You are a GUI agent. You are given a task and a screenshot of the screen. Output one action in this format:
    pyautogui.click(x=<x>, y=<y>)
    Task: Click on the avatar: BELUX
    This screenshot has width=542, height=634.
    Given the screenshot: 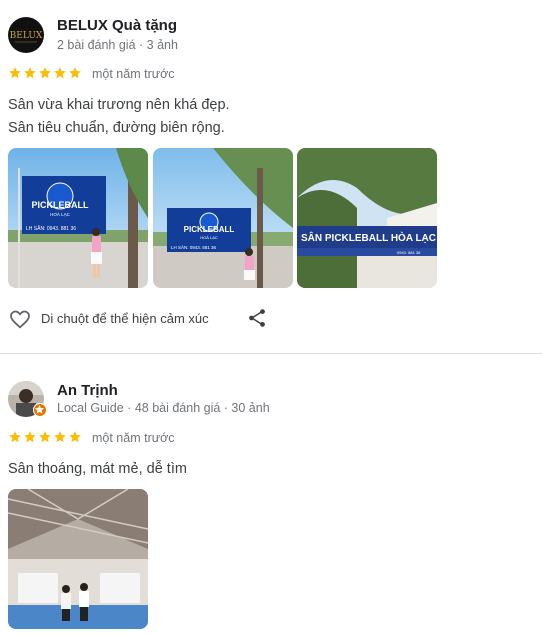 What is the action you would take?
    pyautogui.click(x=26, y=35)
    